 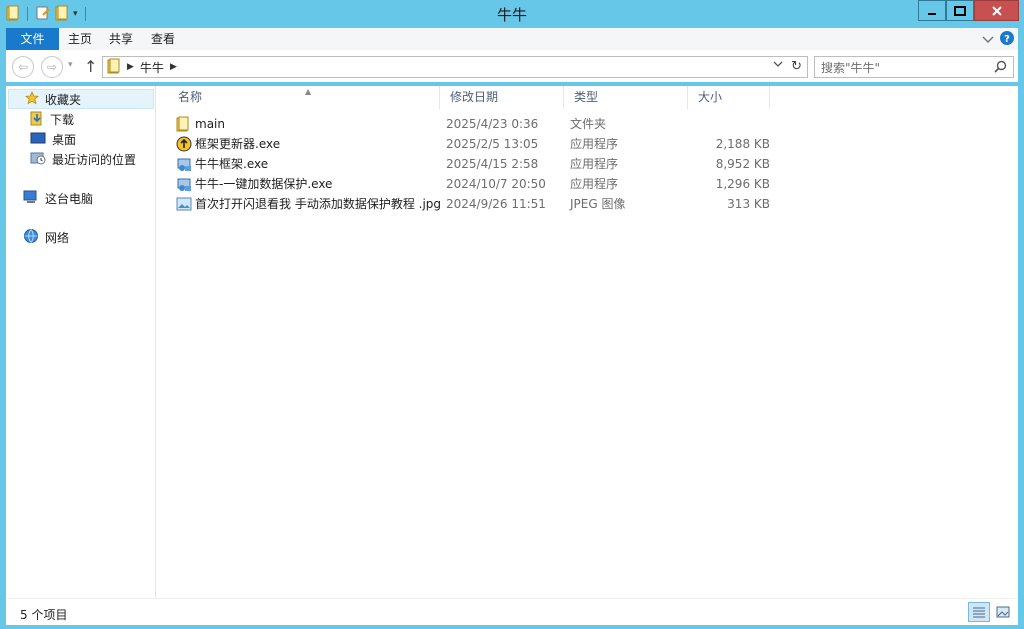 I want to click on details-view-button, so click(x=979, y=612).